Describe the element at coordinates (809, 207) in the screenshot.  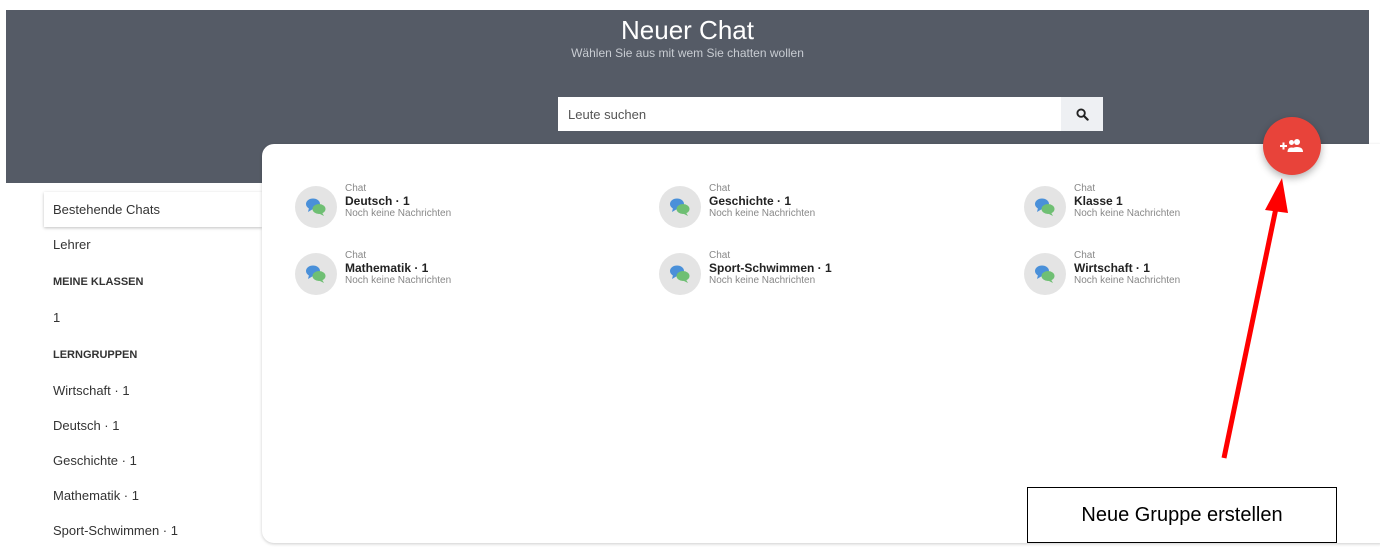
I see `chat-card: Chat Geschichte · 1 Noch keine Nachrichten` at that location.